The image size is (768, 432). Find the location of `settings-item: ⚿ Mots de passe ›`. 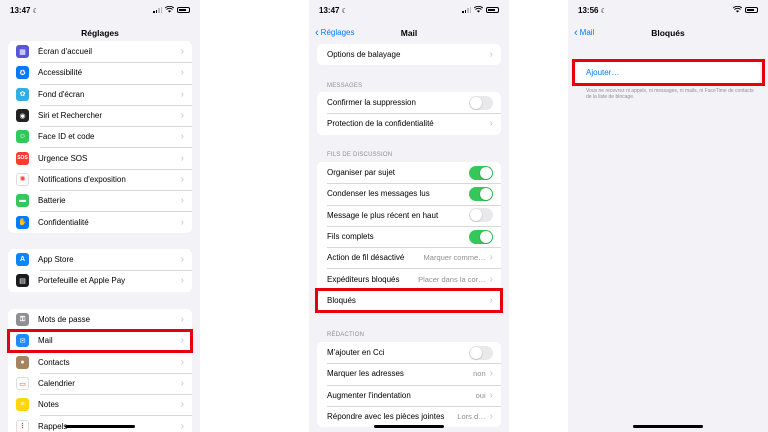

settings-item: ⚿ Mots de passe › is located at coordinates (100, 319).